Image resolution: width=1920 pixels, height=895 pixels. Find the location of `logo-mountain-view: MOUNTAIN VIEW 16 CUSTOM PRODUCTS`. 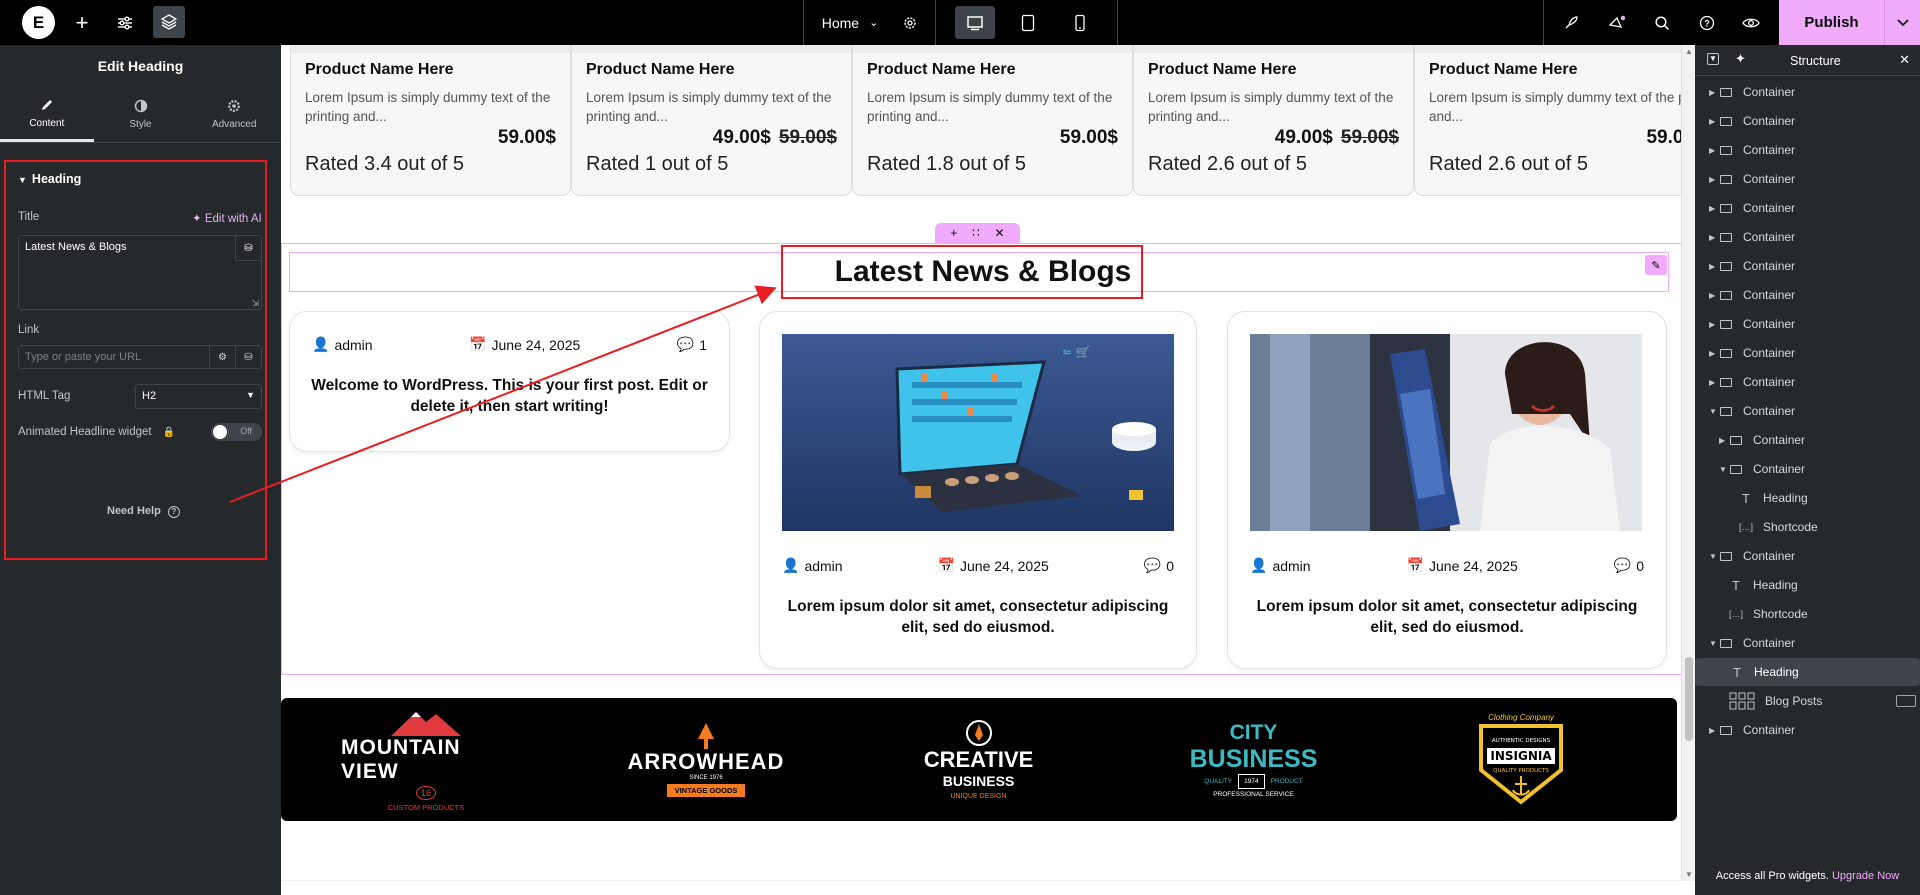

logo-mountain-view: MOUNTAIN VIEW 16 CUSTOM PRODUCTS is located at coordinates (426, 759).